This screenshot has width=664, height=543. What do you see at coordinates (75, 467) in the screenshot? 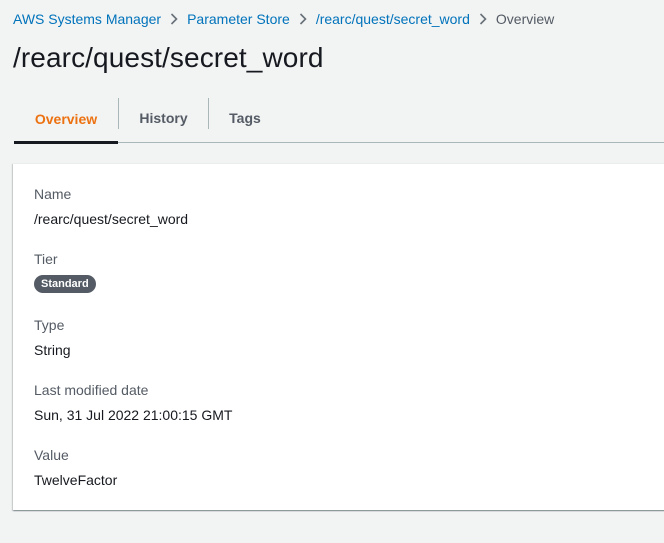
I see `value-field: Value TwelveFactor` at bounding box center [75, 467].